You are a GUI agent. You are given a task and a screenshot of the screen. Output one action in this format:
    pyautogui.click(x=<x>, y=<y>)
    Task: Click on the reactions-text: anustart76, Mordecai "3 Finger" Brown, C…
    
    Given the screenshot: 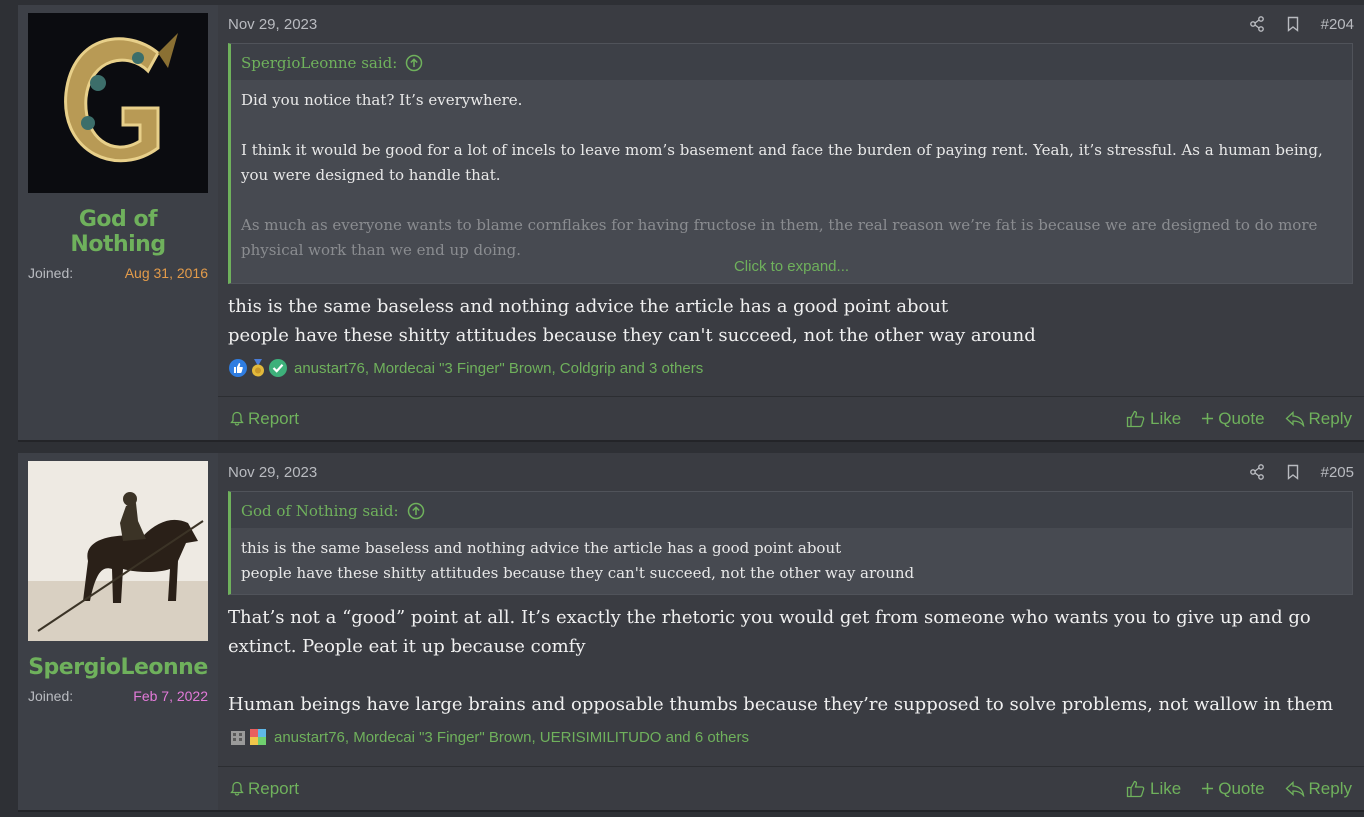 What is the action you would take?
    pyautogui.click(x=498, y=368)
    